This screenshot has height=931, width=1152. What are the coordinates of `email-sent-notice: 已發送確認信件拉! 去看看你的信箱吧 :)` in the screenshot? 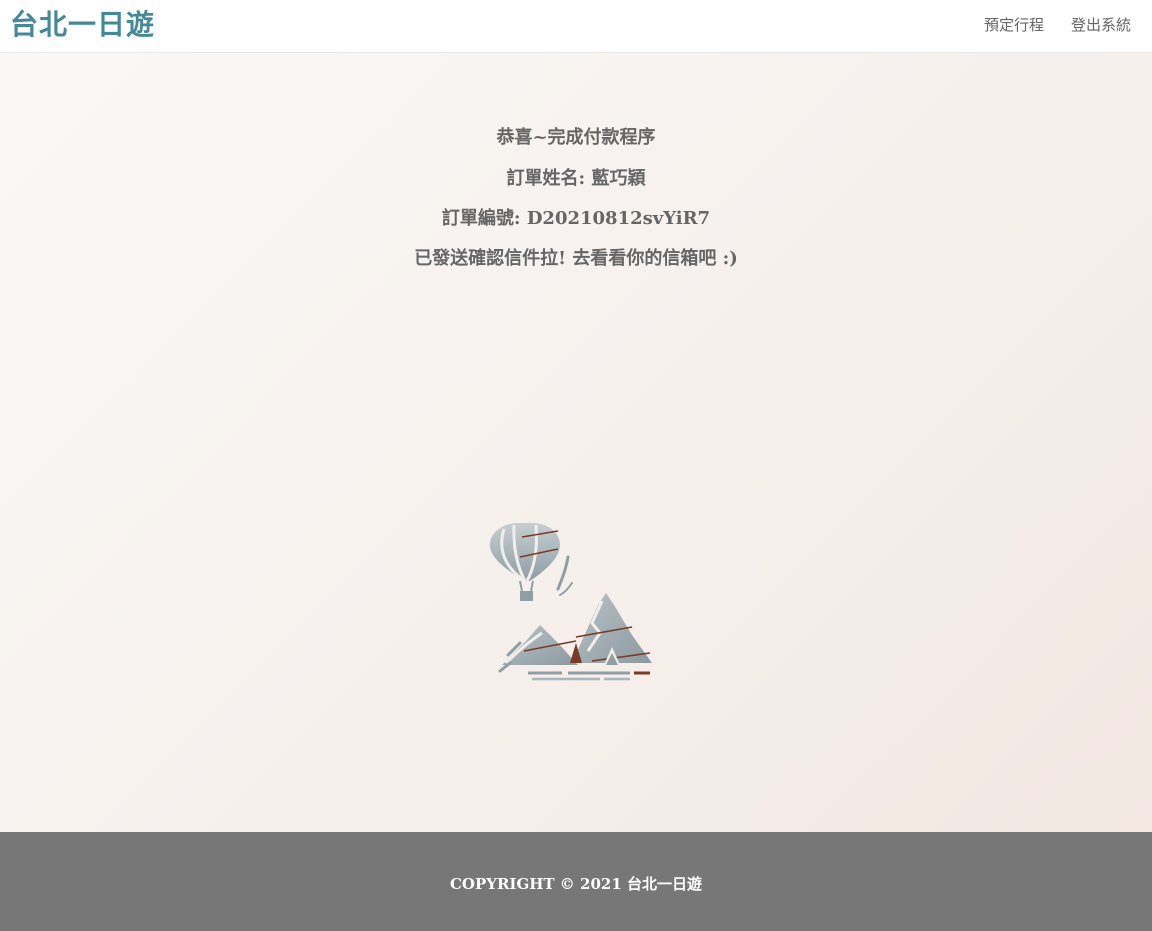 It's located at (576, 258).